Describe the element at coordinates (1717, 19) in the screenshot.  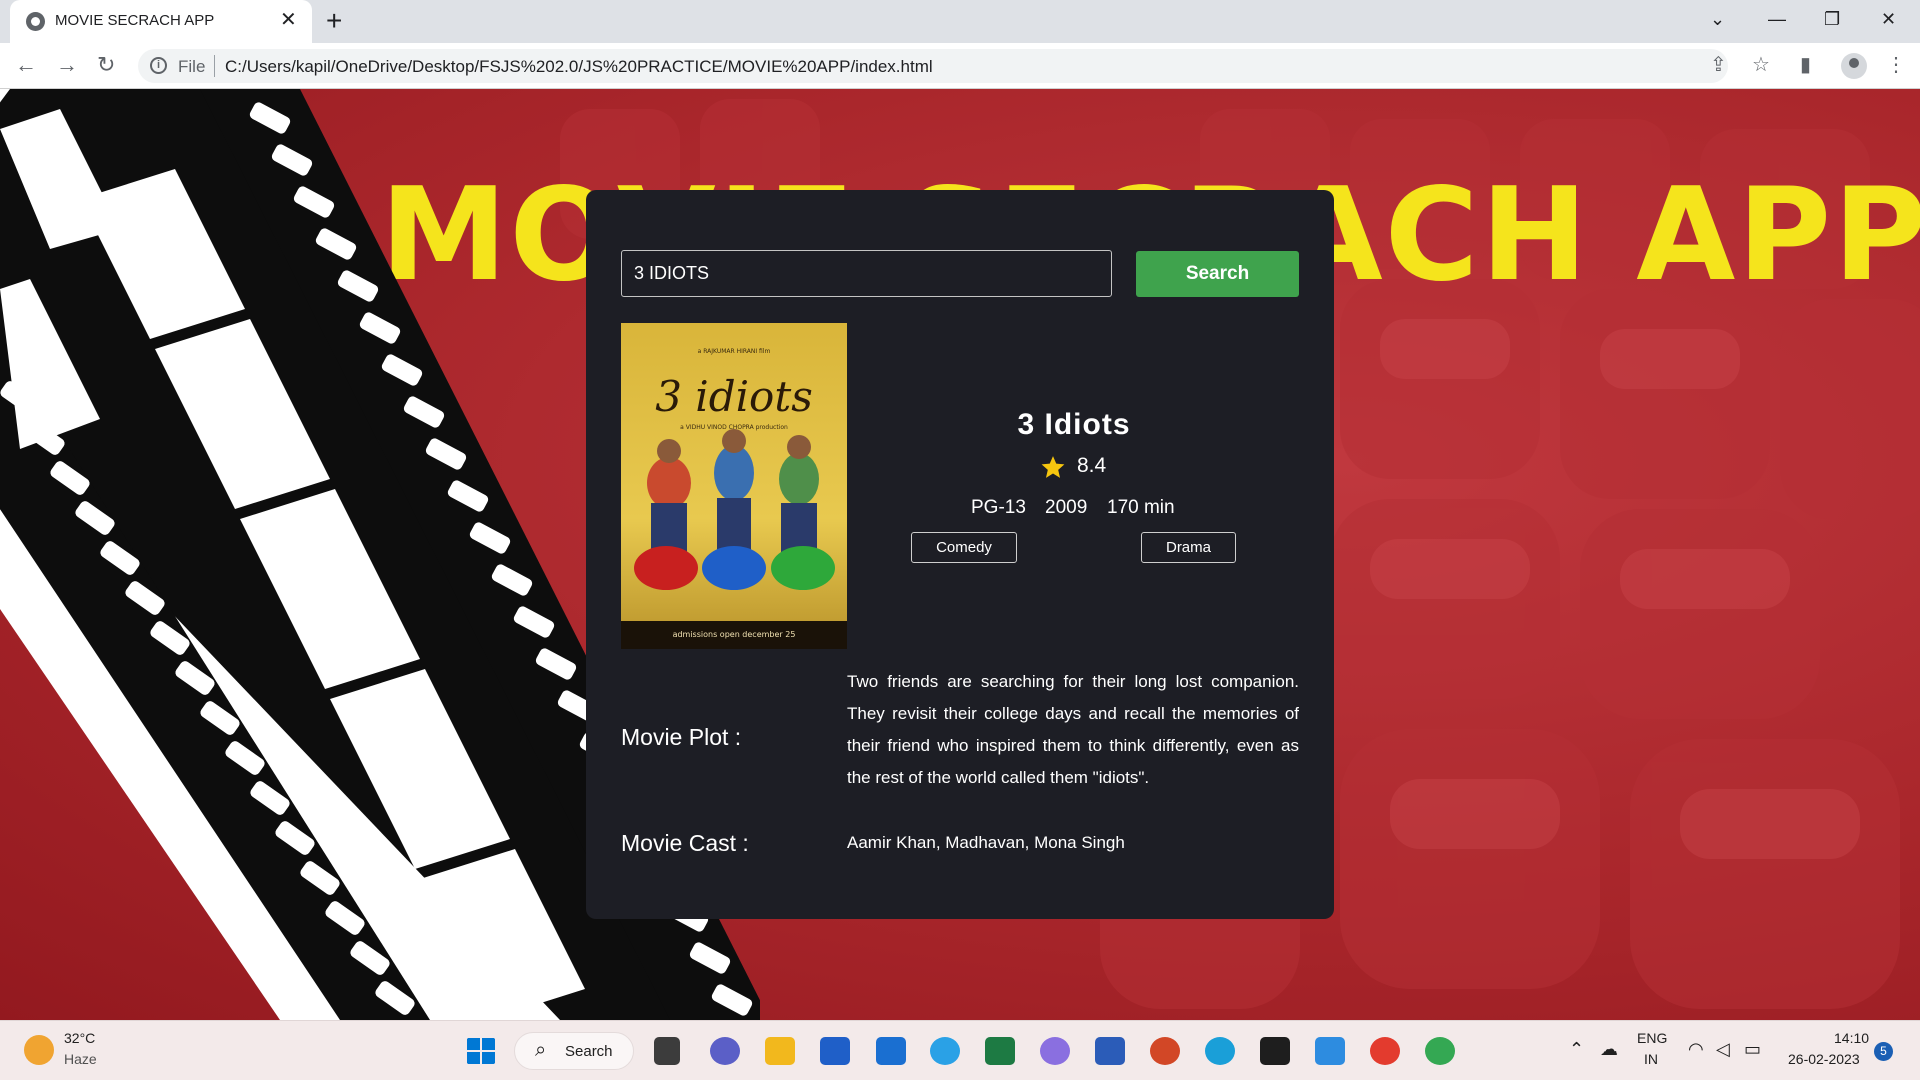
I see `tab-search-icon: ⌄` at that location.